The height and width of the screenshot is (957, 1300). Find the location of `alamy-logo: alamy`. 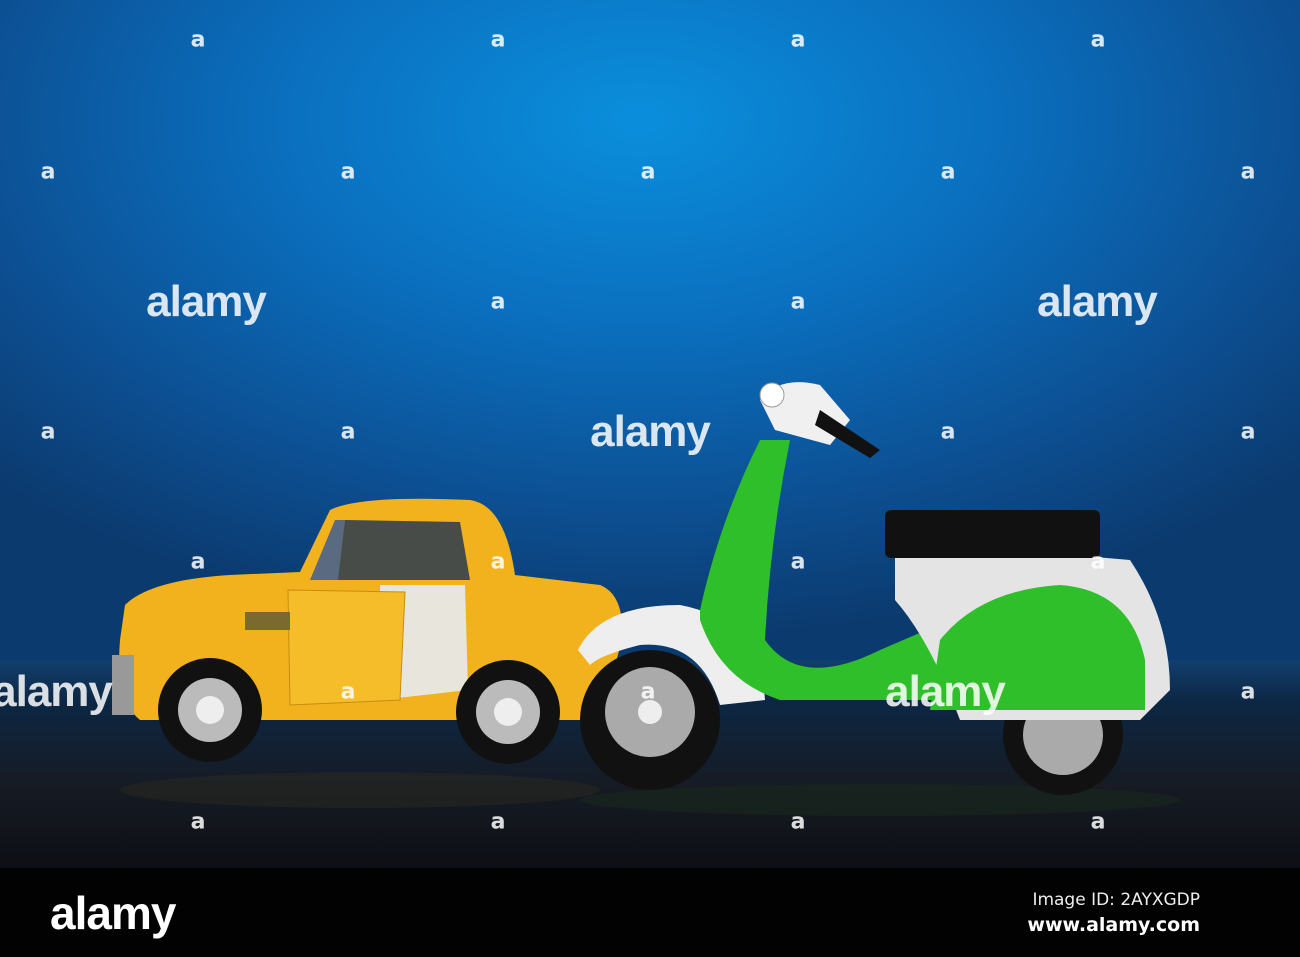

alamy-logo: alamy is located at coordinates (113, 913).